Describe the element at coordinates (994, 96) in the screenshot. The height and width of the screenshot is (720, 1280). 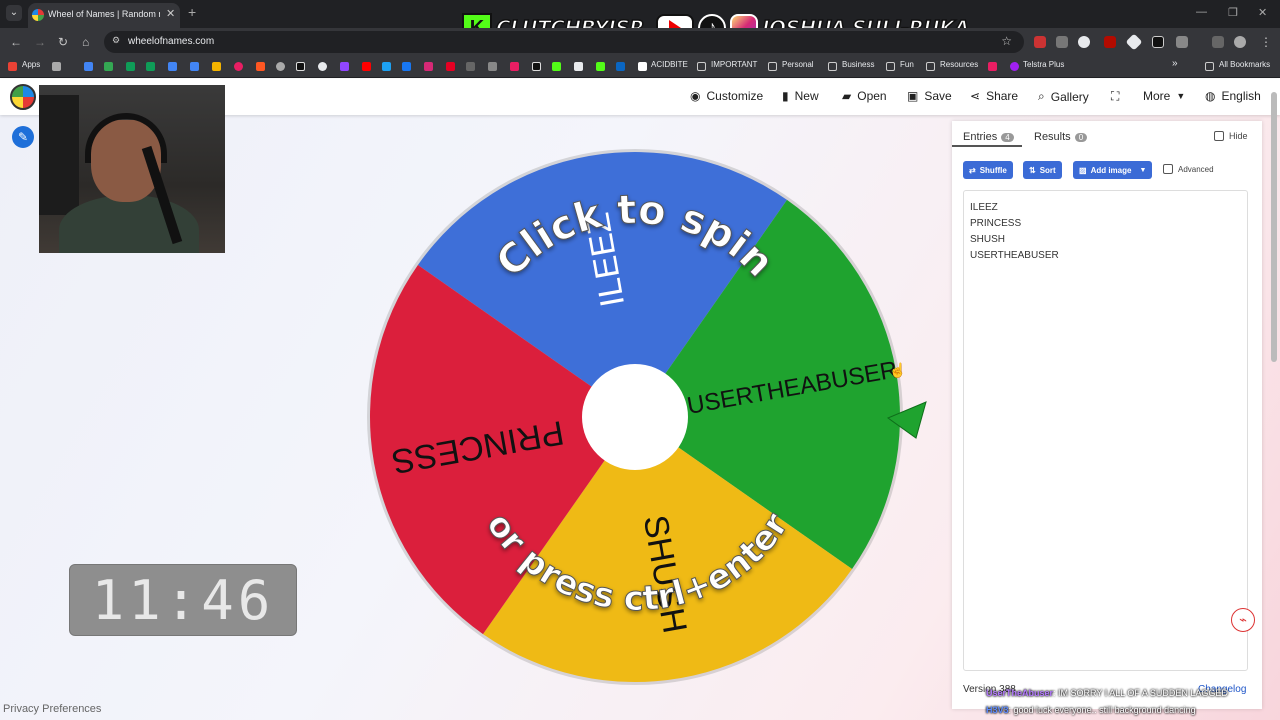
I see `share-button: ⋖ Share` at that location.